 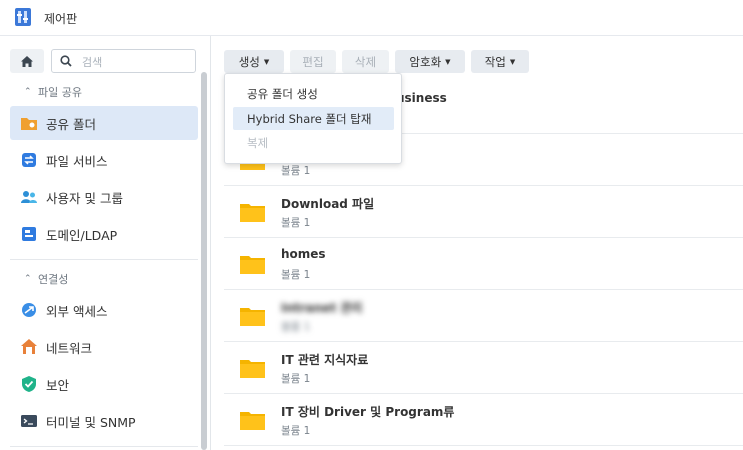 I want to click on sidebar-item-label: 파일 서비스, so click(x=77, y=161).